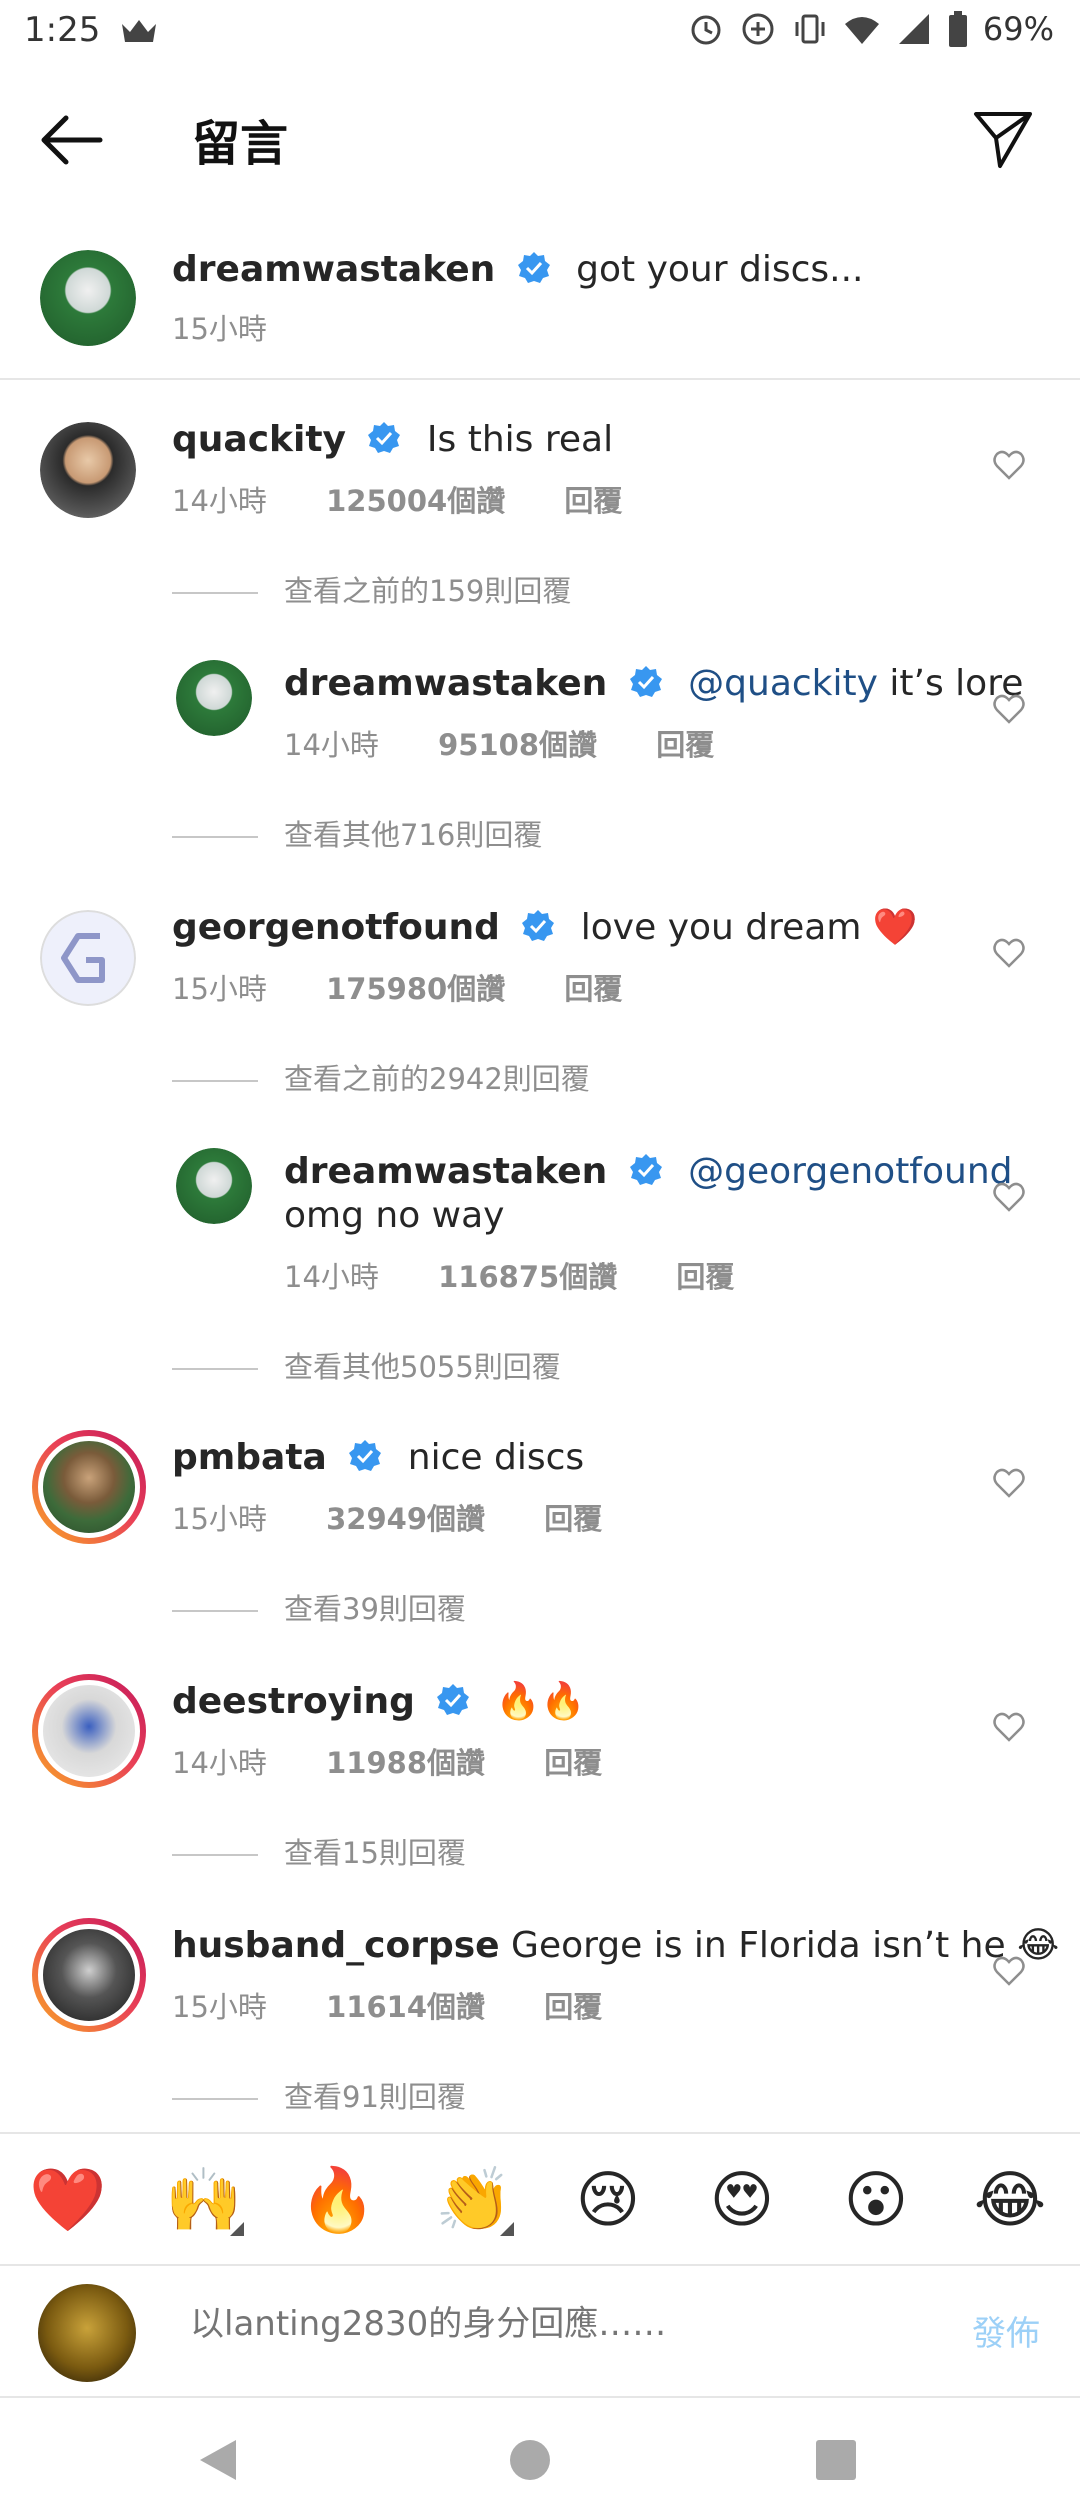  I want to click on reaction-raising-hands: 🙌, so click(204, 2200).